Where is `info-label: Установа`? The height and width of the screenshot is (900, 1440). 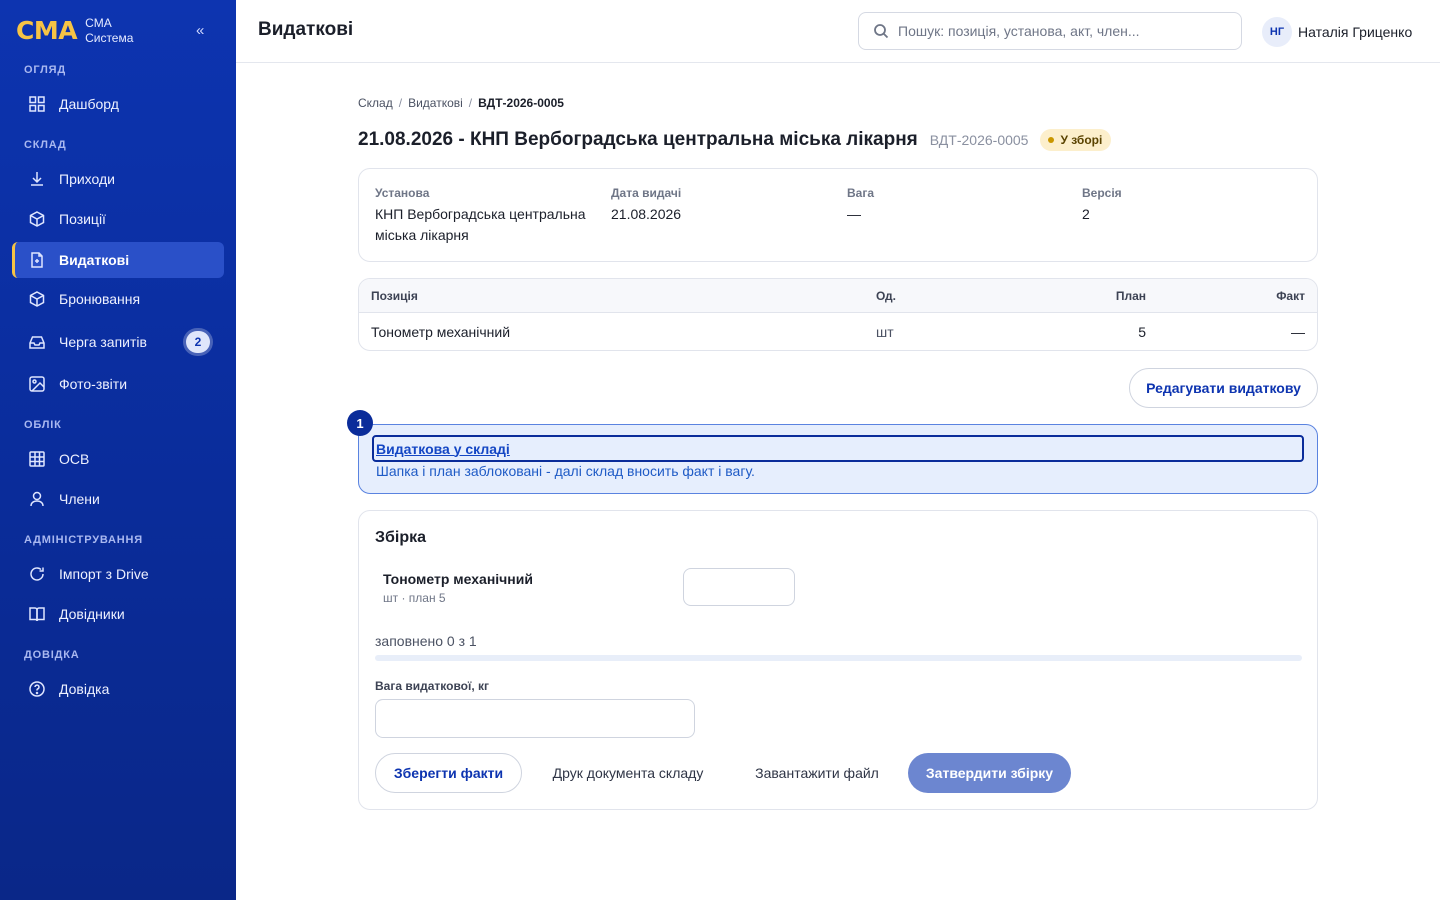
info-label: Установа is located at coordinates (402, 193).